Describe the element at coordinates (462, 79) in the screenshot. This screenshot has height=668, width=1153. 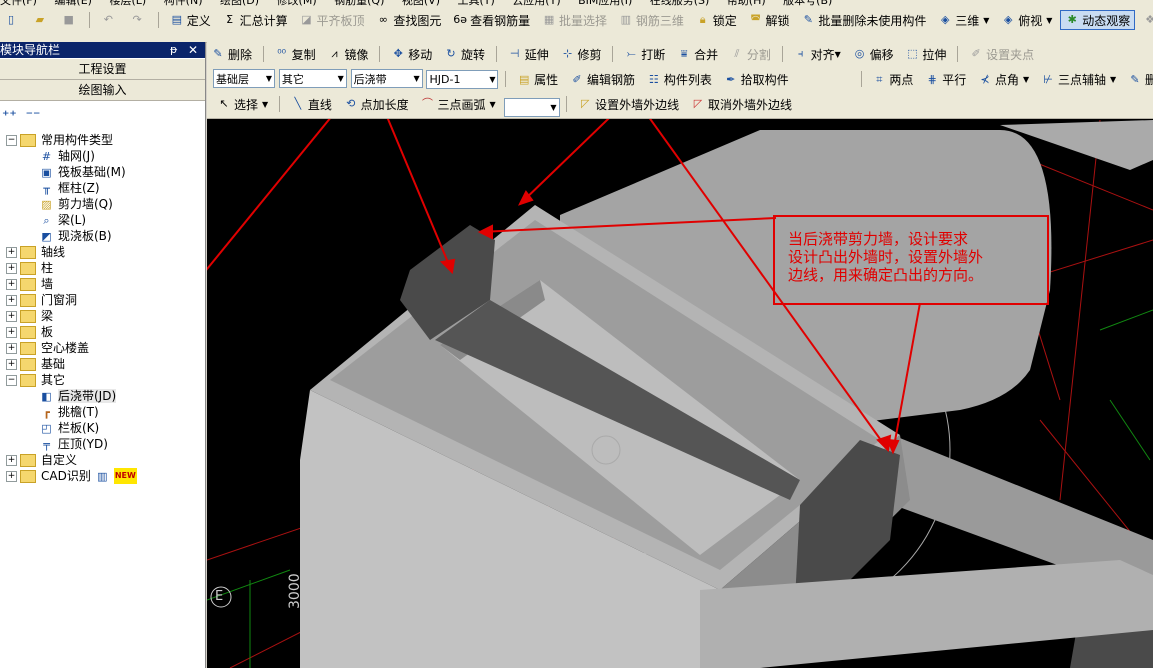
I see `element-name-select: HJD-1 ▼` at that location.